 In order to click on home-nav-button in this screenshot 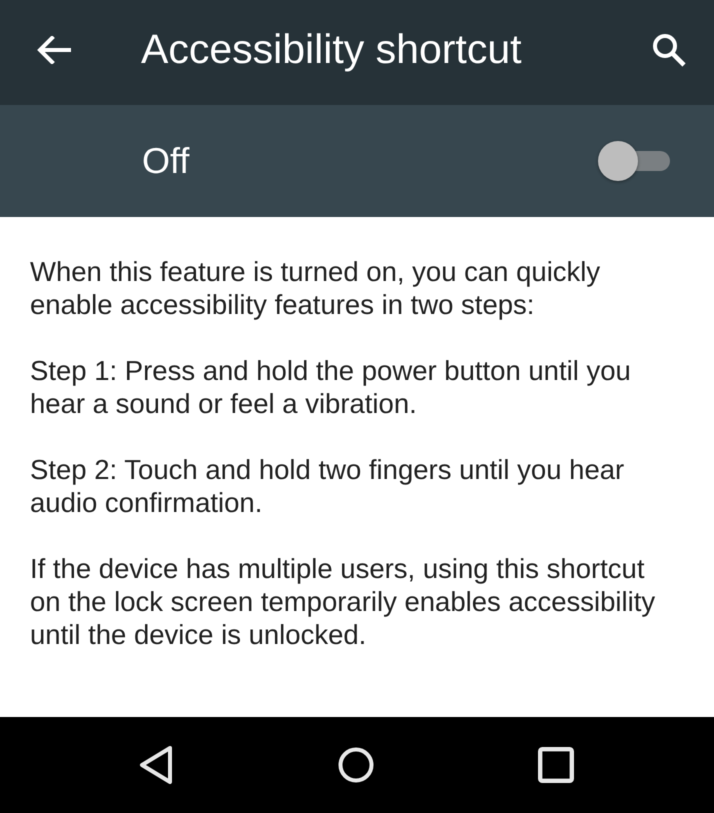, I will do `click(356, 765)`.